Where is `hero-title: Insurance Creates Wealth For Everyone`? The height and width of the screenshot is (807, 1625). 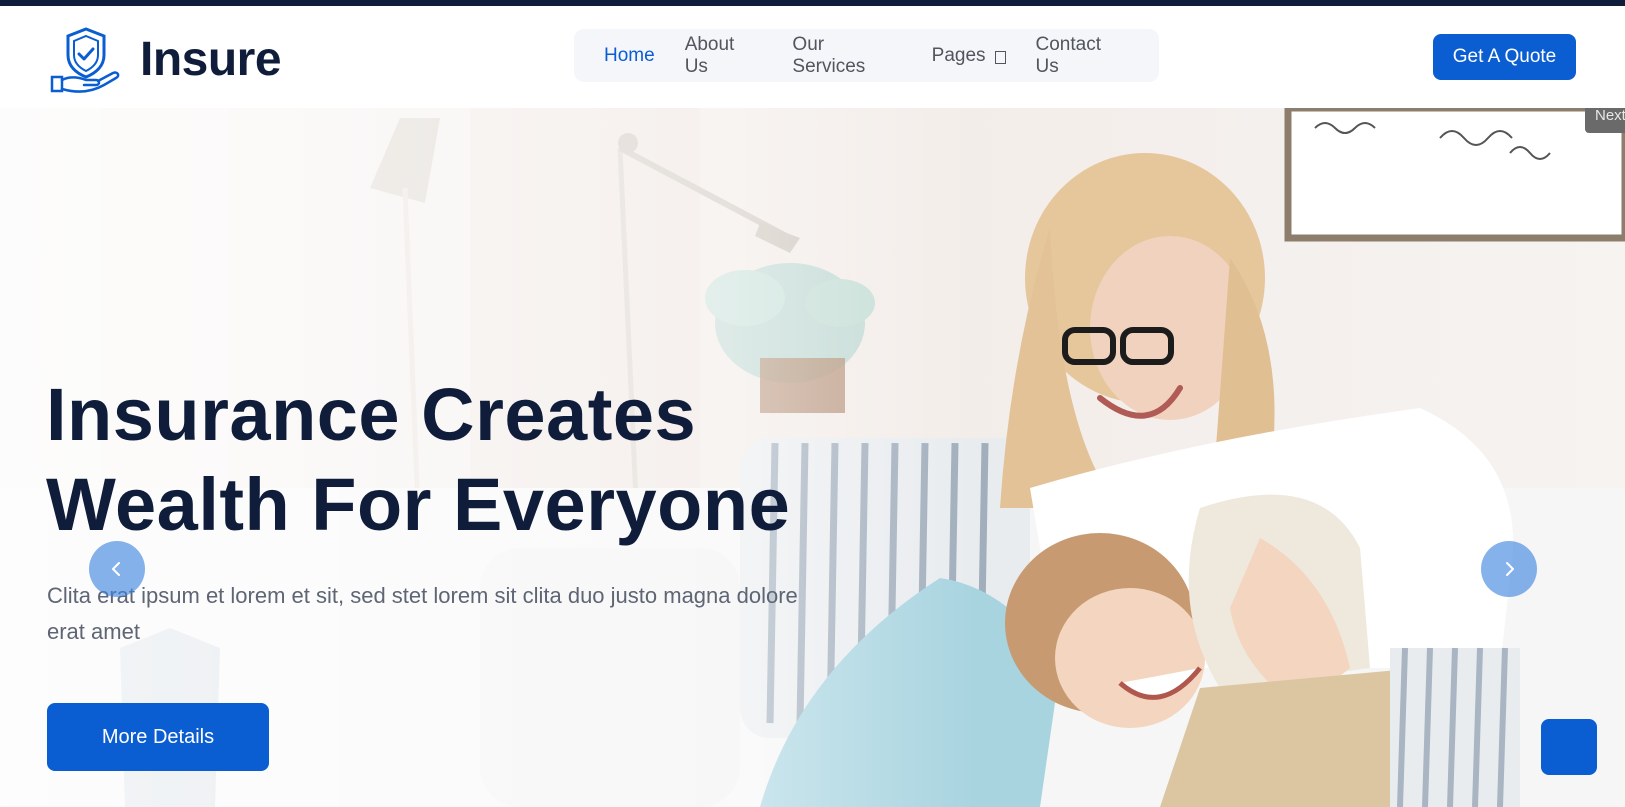
hero-title: Insurance Creates Wealth For Everyone is located at coordinates (418, 460).